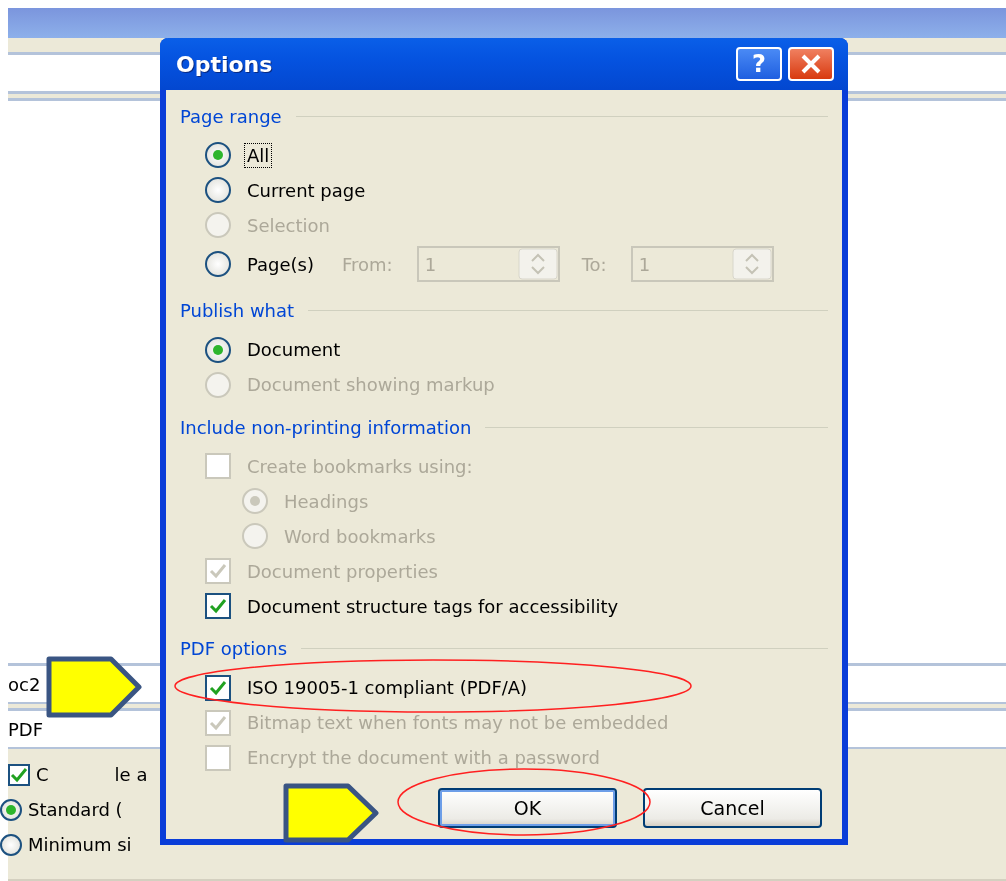  I want to click on from-spinner: 1, so click(488, 264).